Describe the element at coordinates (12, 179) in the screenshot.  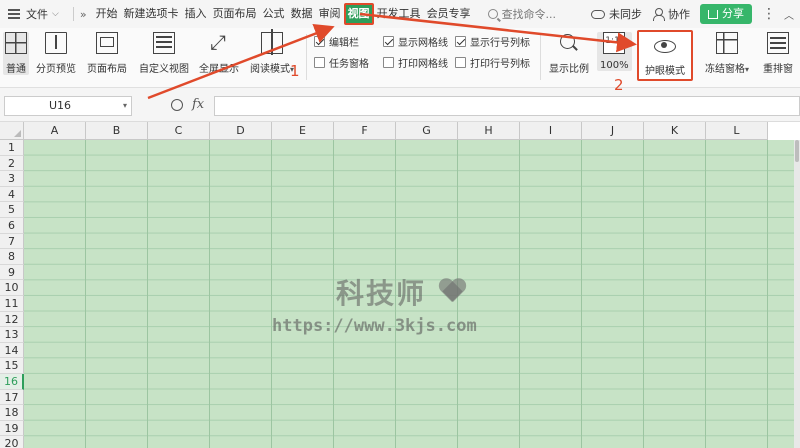
I see `row-header-3: 3` at that location.